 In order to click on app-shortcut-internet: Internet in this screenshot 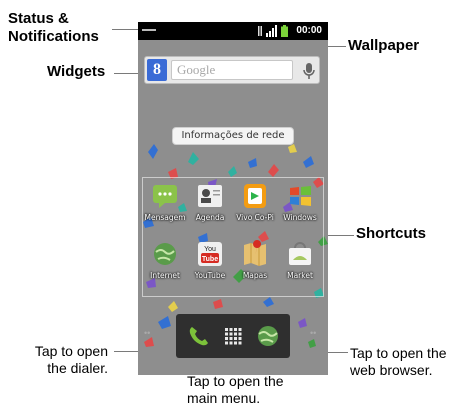, I will do `click(165, 267)`.